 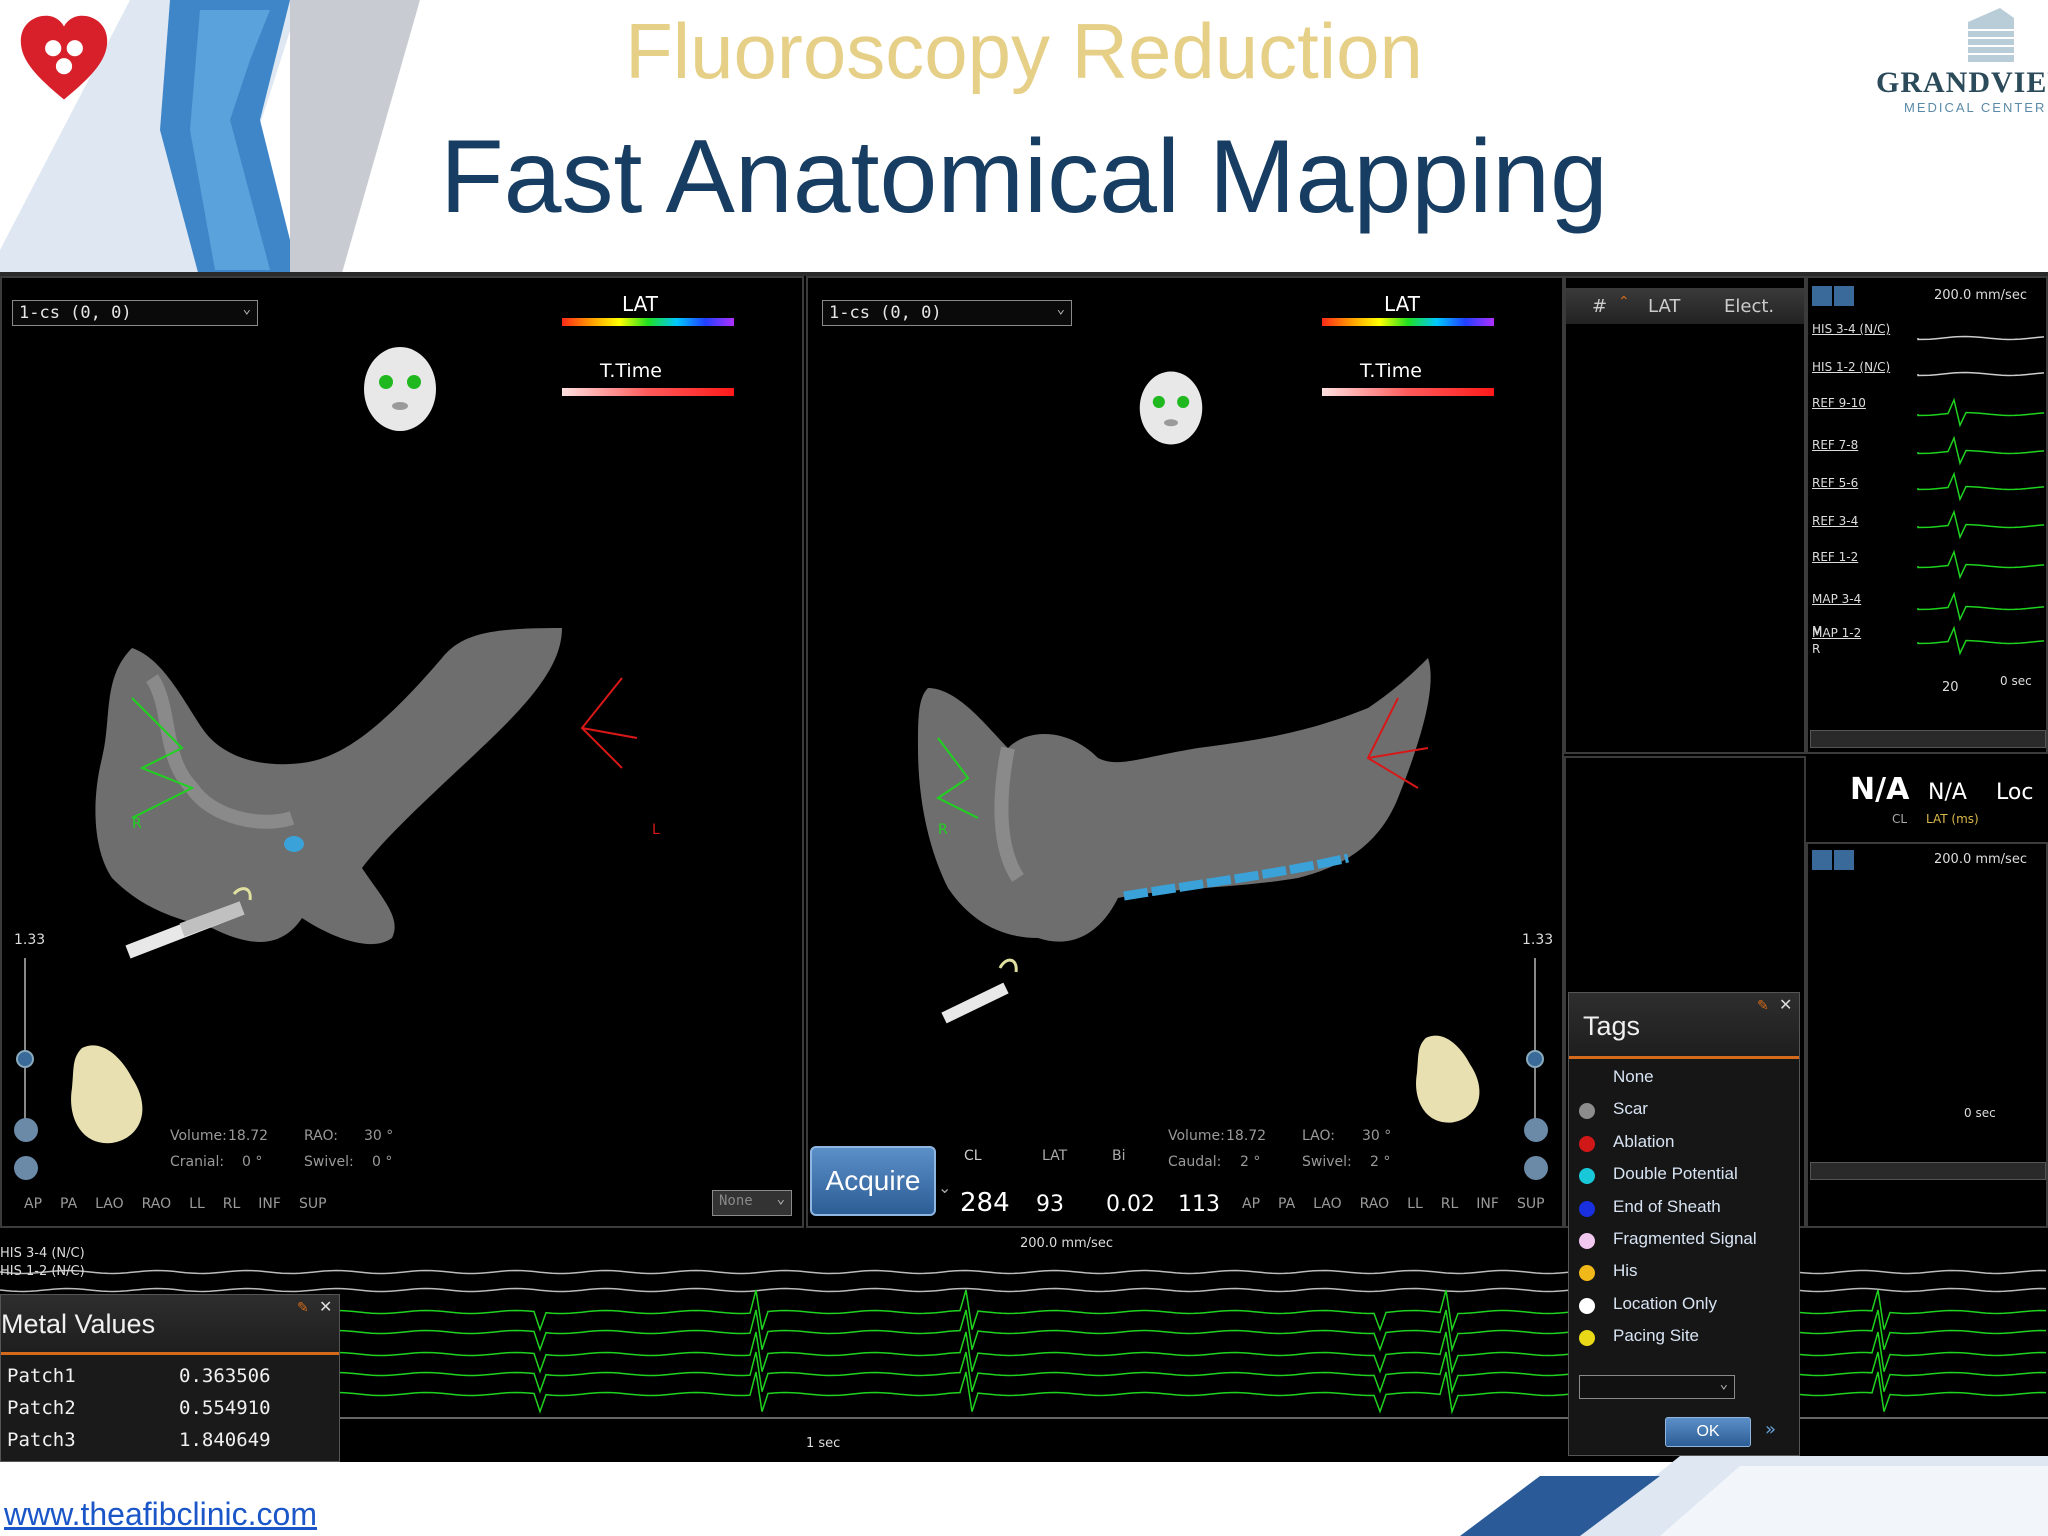 What do you see at coordinates (1684, 1026) in the screenshot?
I see `tags-header: Tags ✎ ✕` at bounding box center [1684, 1026].